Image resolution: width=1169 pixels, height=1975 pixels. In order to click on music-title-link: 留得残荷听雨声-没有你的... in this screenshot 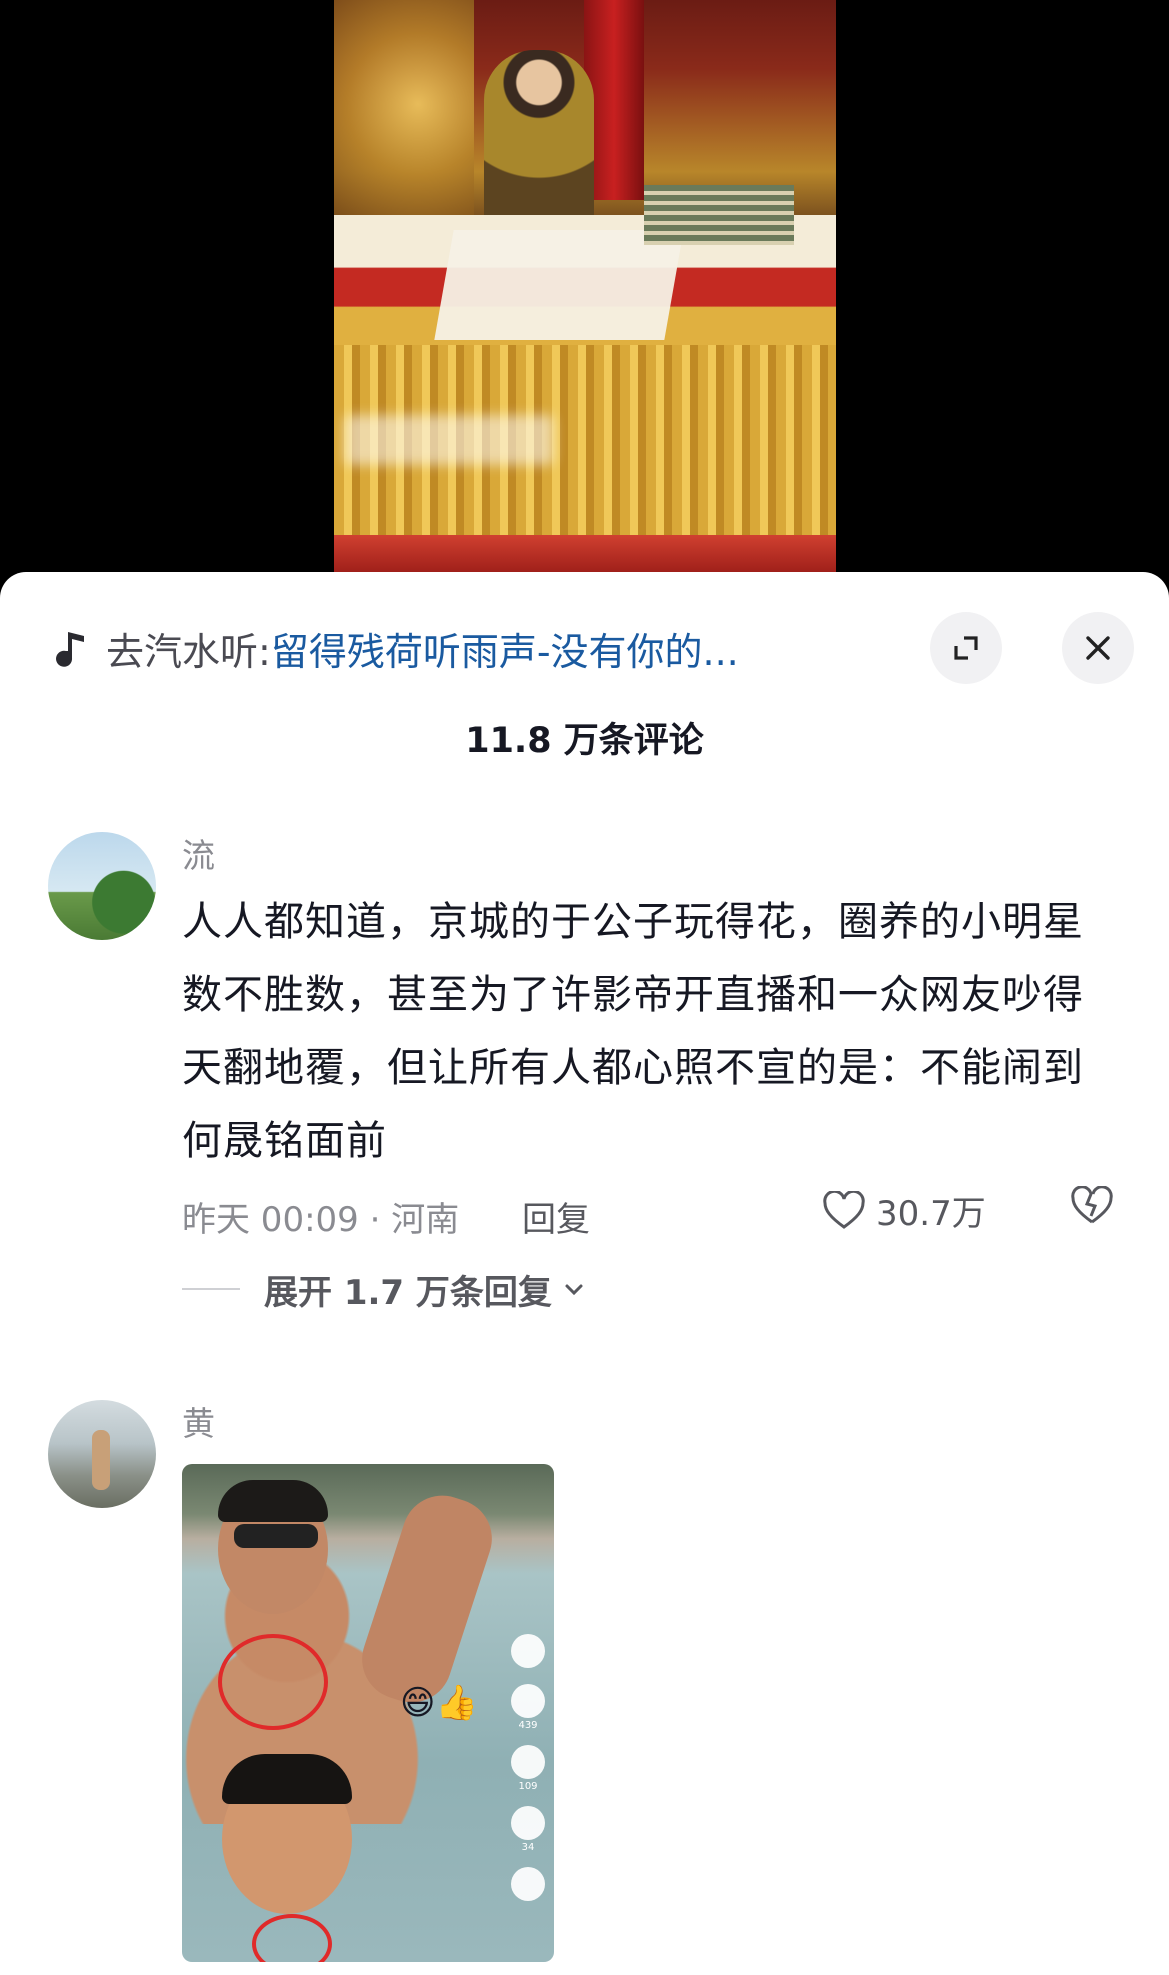, I will do `click(505, 648)`.